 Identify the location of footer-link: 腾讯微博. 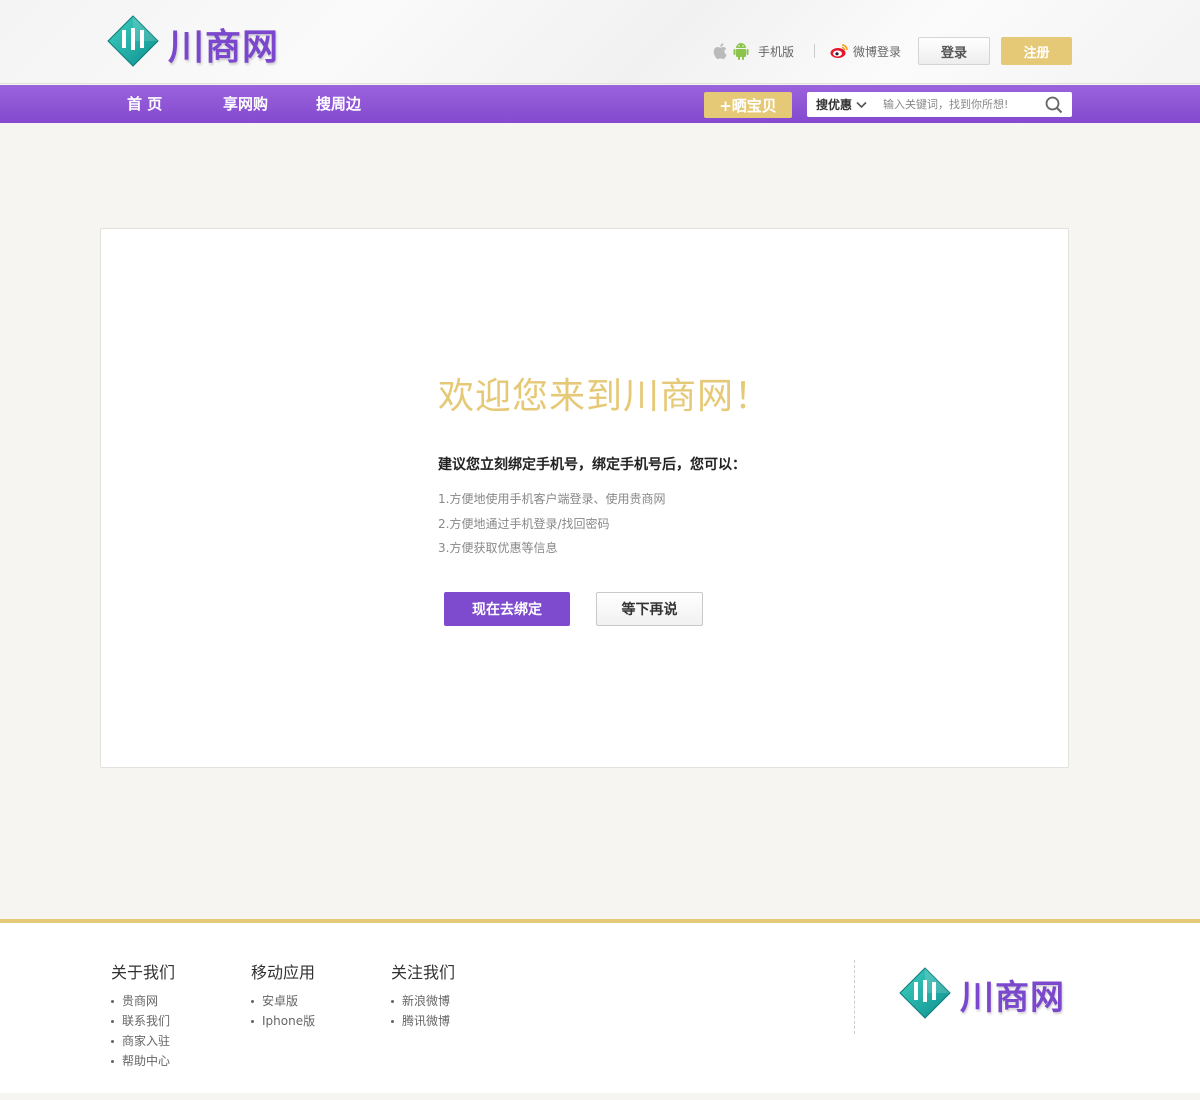
(423, 1021).